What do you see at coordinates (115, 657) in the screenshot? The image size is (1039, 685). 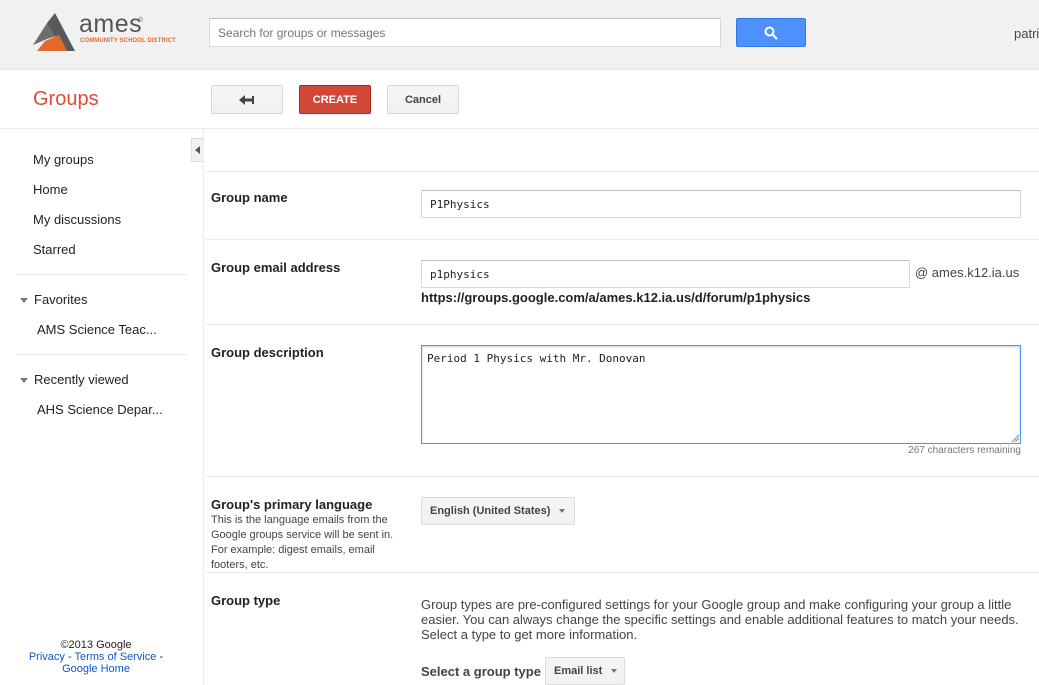 I see `terms-link: Terms of Service` at bounding box center [115, 657].